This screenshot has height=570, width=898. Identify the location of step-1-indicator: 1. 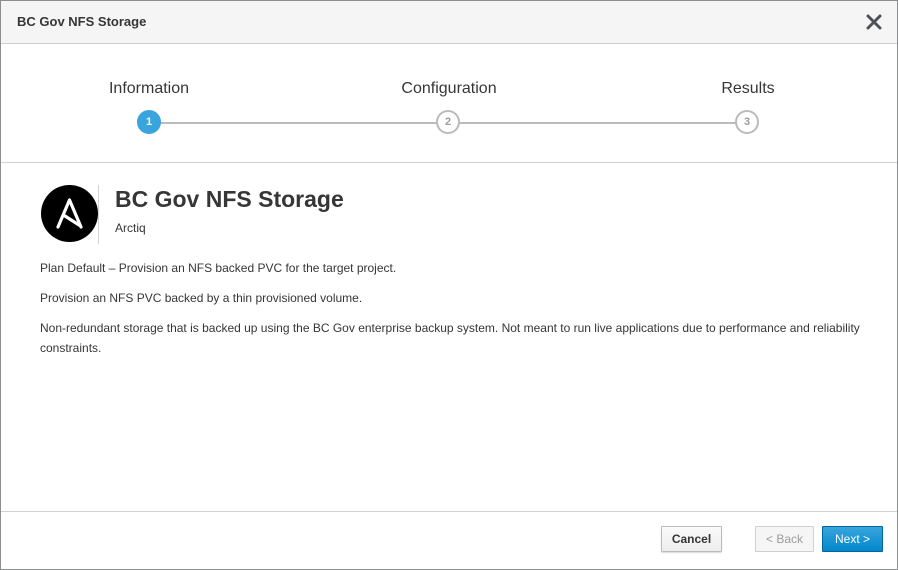
(149, 122).